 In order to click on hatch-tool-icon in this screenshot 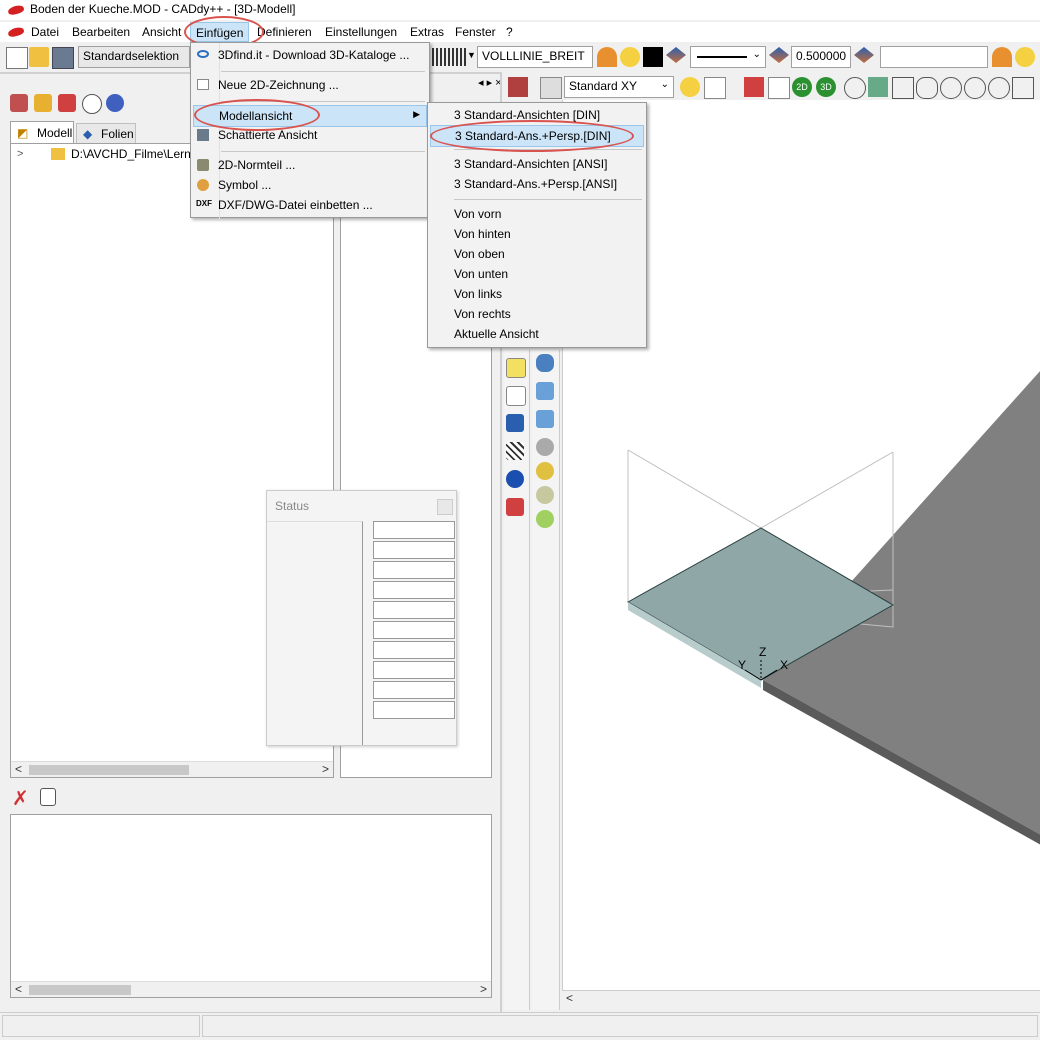, I will do `click(515, 451)`.